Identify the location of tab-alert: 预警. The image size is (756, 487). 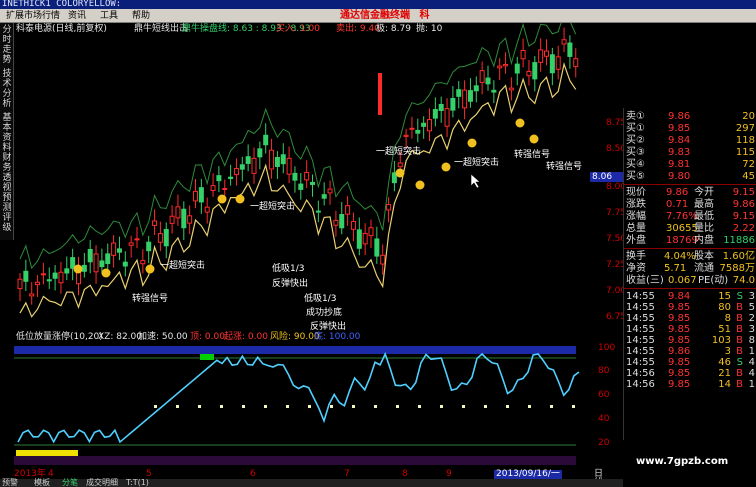
(10, 483).